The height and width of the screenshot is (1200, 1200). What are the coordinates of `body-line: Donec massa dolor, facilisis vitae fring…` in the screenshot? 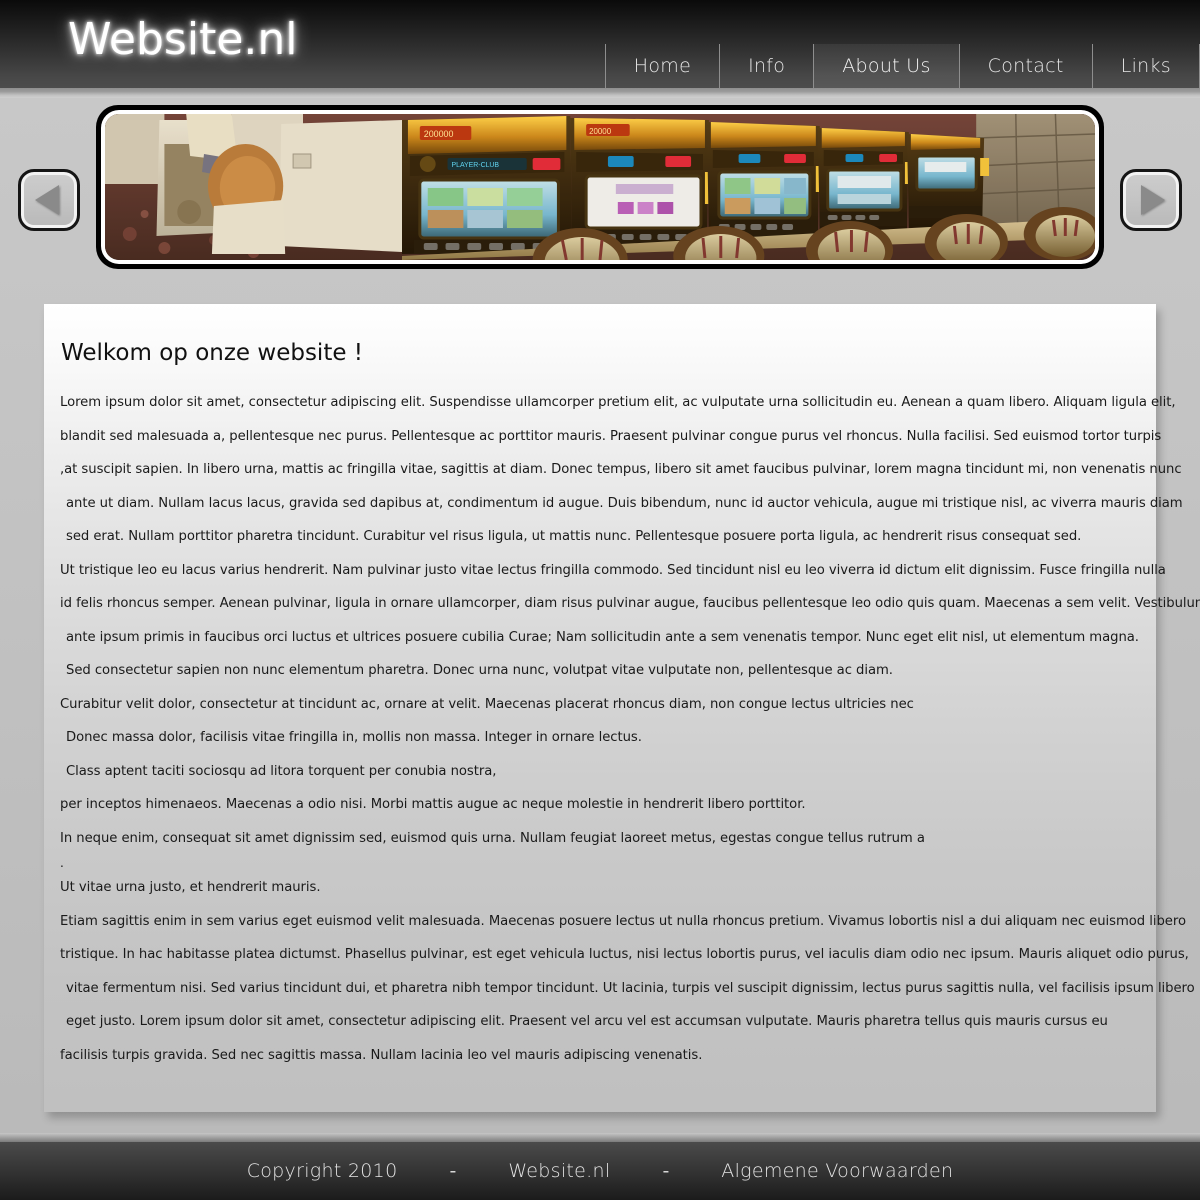 It's located at (354, 737).